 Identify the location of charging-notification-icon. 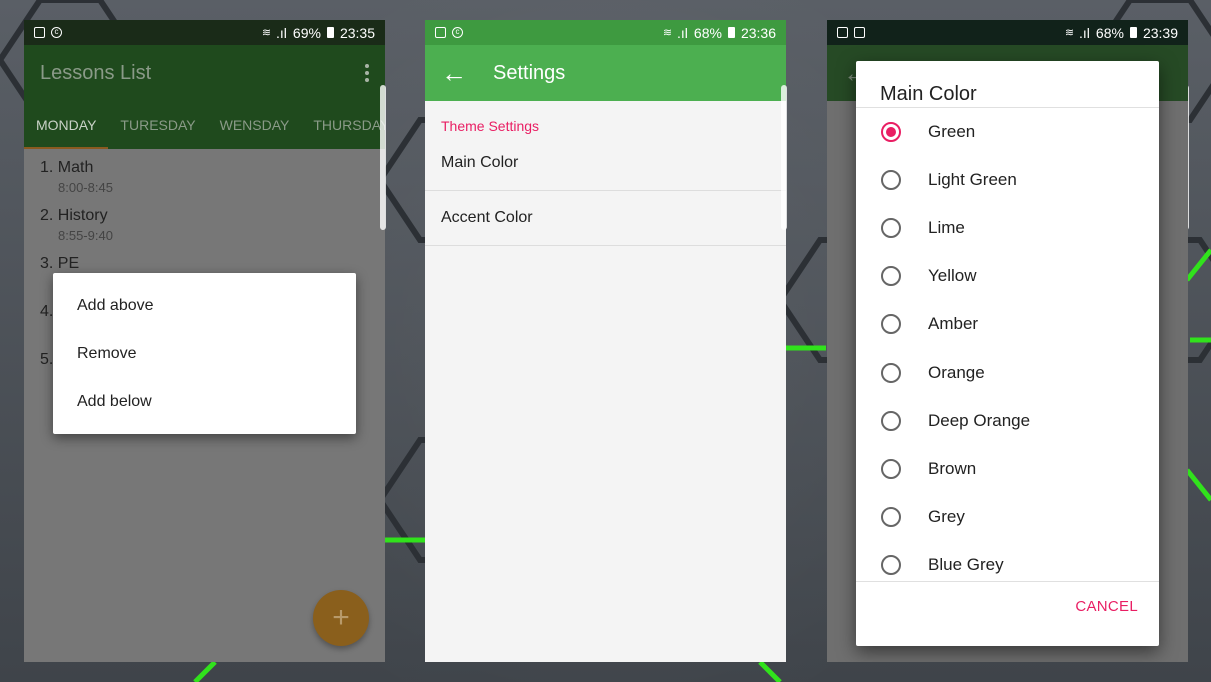
(842, 32).